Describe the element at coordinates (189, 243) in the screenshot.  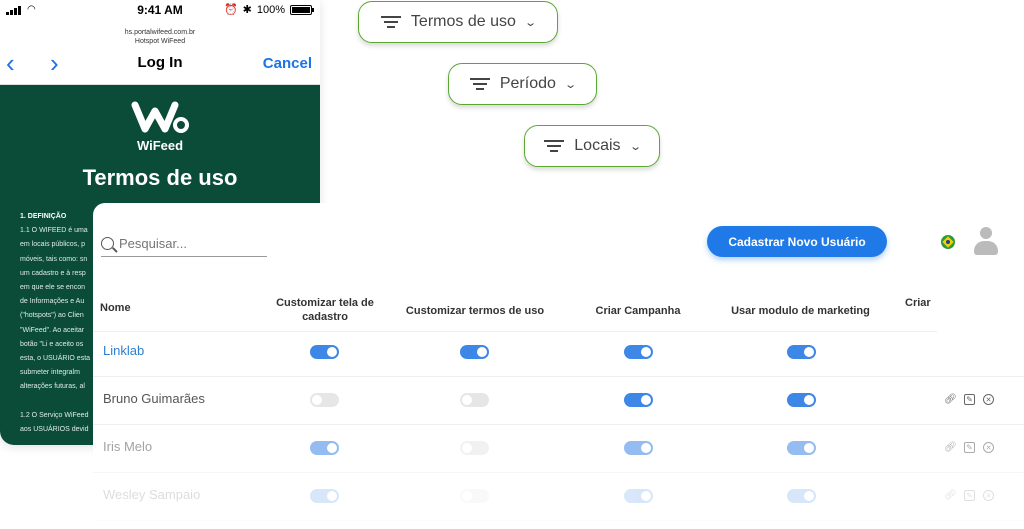
I see `search-input` at that location.